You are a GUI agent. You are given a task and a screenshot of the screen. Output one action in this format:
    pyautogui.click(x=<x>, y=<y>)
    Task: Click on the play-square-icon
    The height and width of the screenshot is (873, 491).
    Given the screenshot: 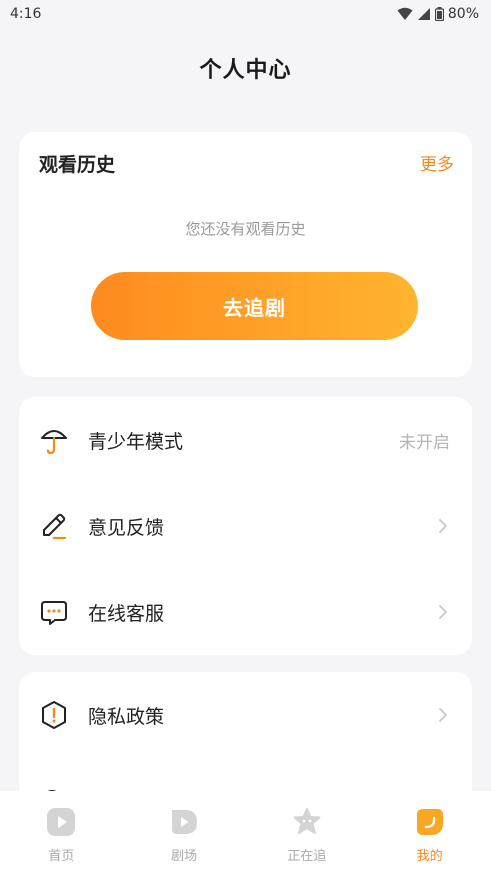 What is the action you would take?
    pyautogui.click(x=61, y=822)
    